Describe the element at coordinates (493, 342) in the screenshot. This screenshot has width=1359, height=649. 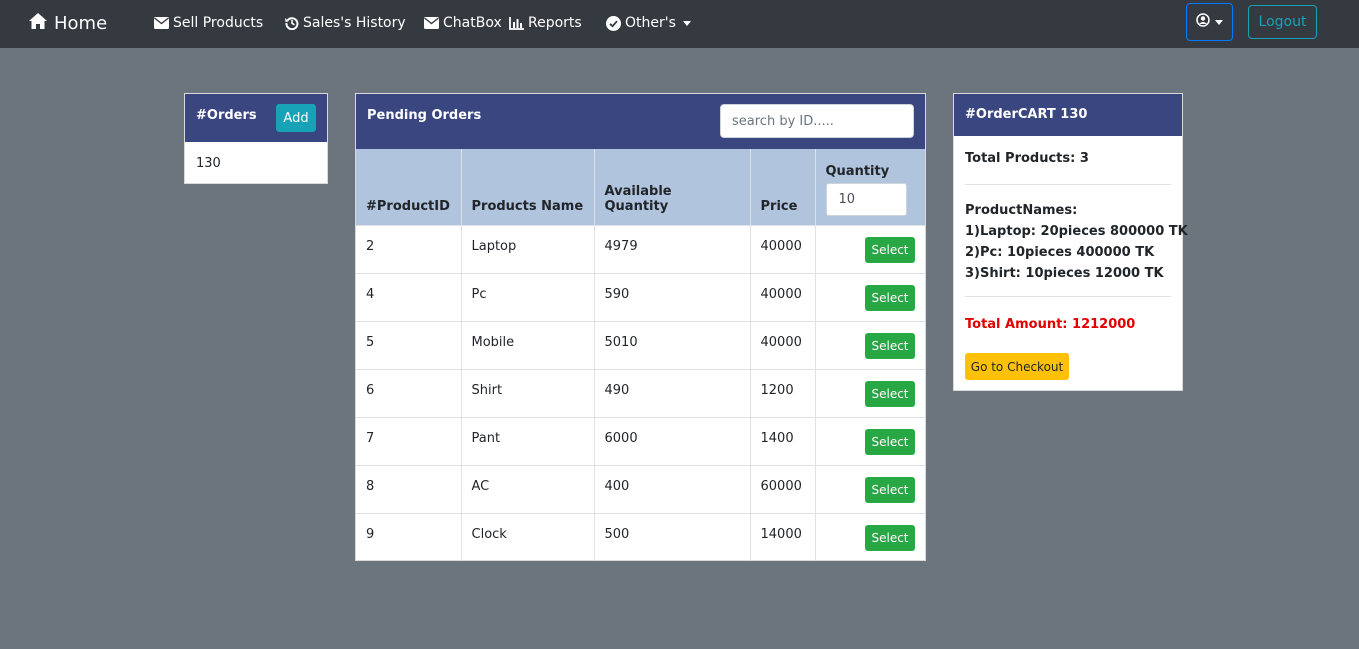
I see `cell-product-name-text: Mobile` at that location.